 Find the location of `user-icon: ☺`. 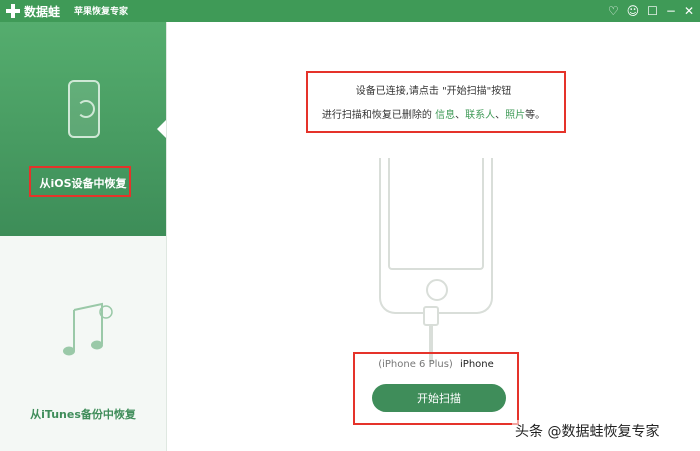

user-icon: ☺ is located at coordinates (633, 11).